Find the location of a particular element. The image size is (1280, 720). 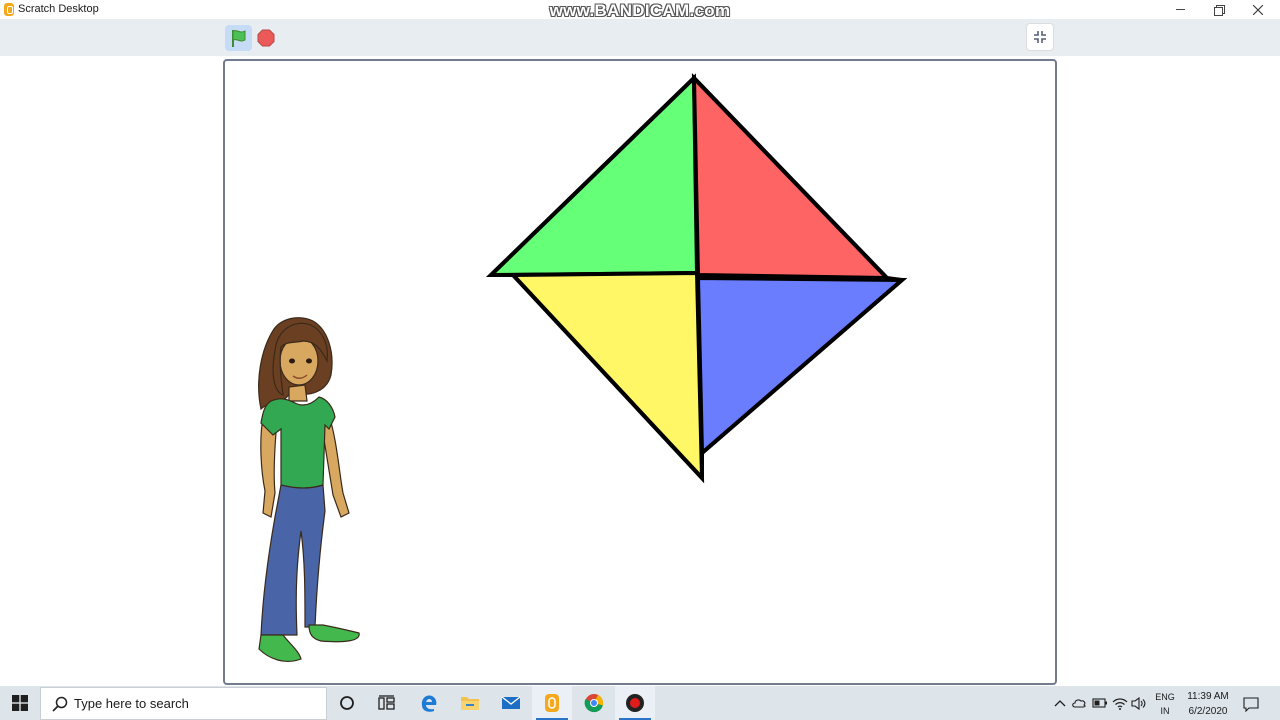

cortana-icon is located at coordinates (347, 703).